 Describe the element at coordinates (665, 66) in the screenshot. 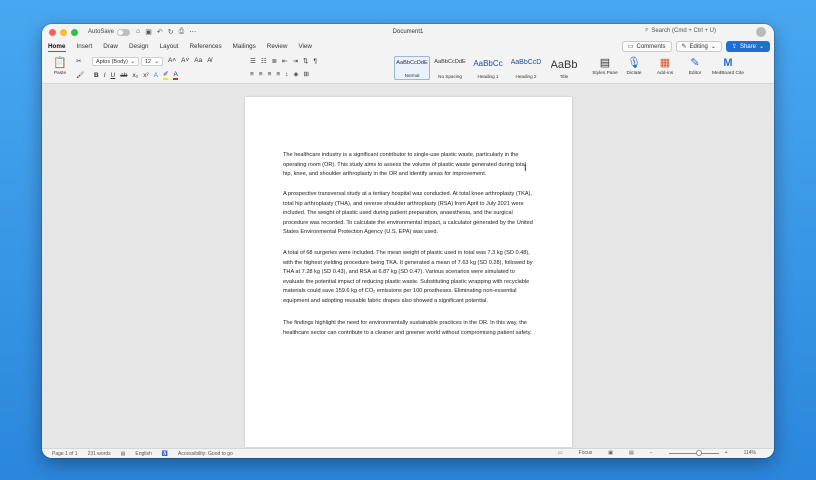

I see `addins-button: ▦ Add-ins` at that location.